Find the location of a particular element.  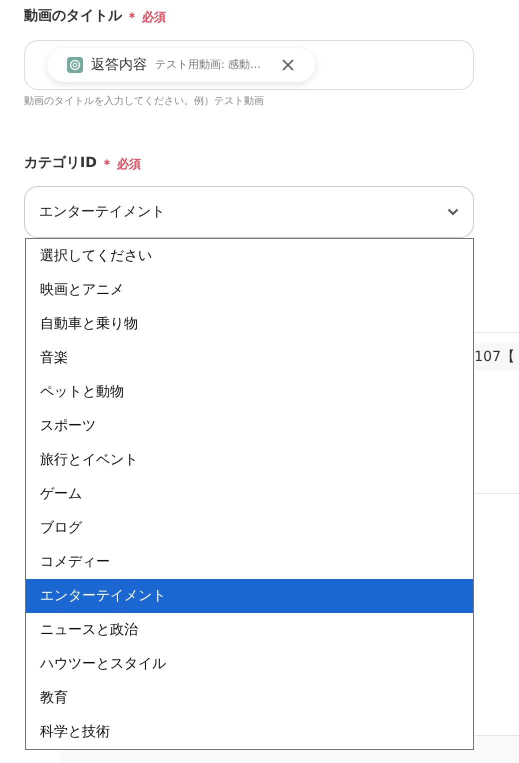

chevron-down-icon is located at coordinates (453, 212).